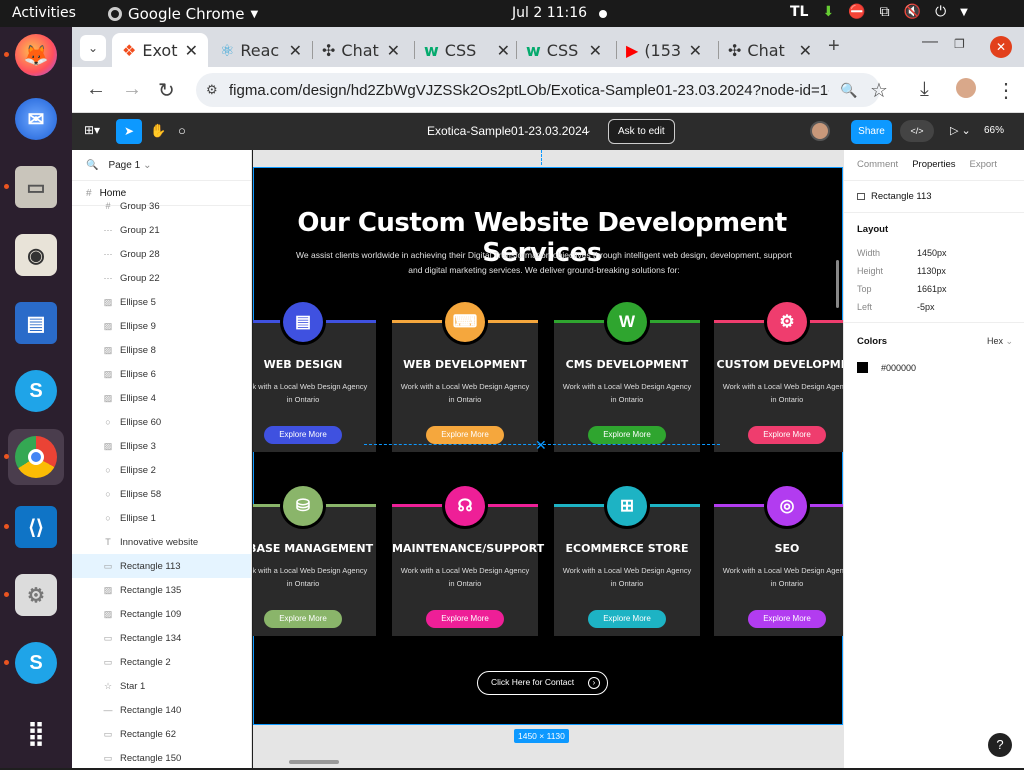  I want to click on layer-item: ▨ Ellipse 8, so click(161, 350).